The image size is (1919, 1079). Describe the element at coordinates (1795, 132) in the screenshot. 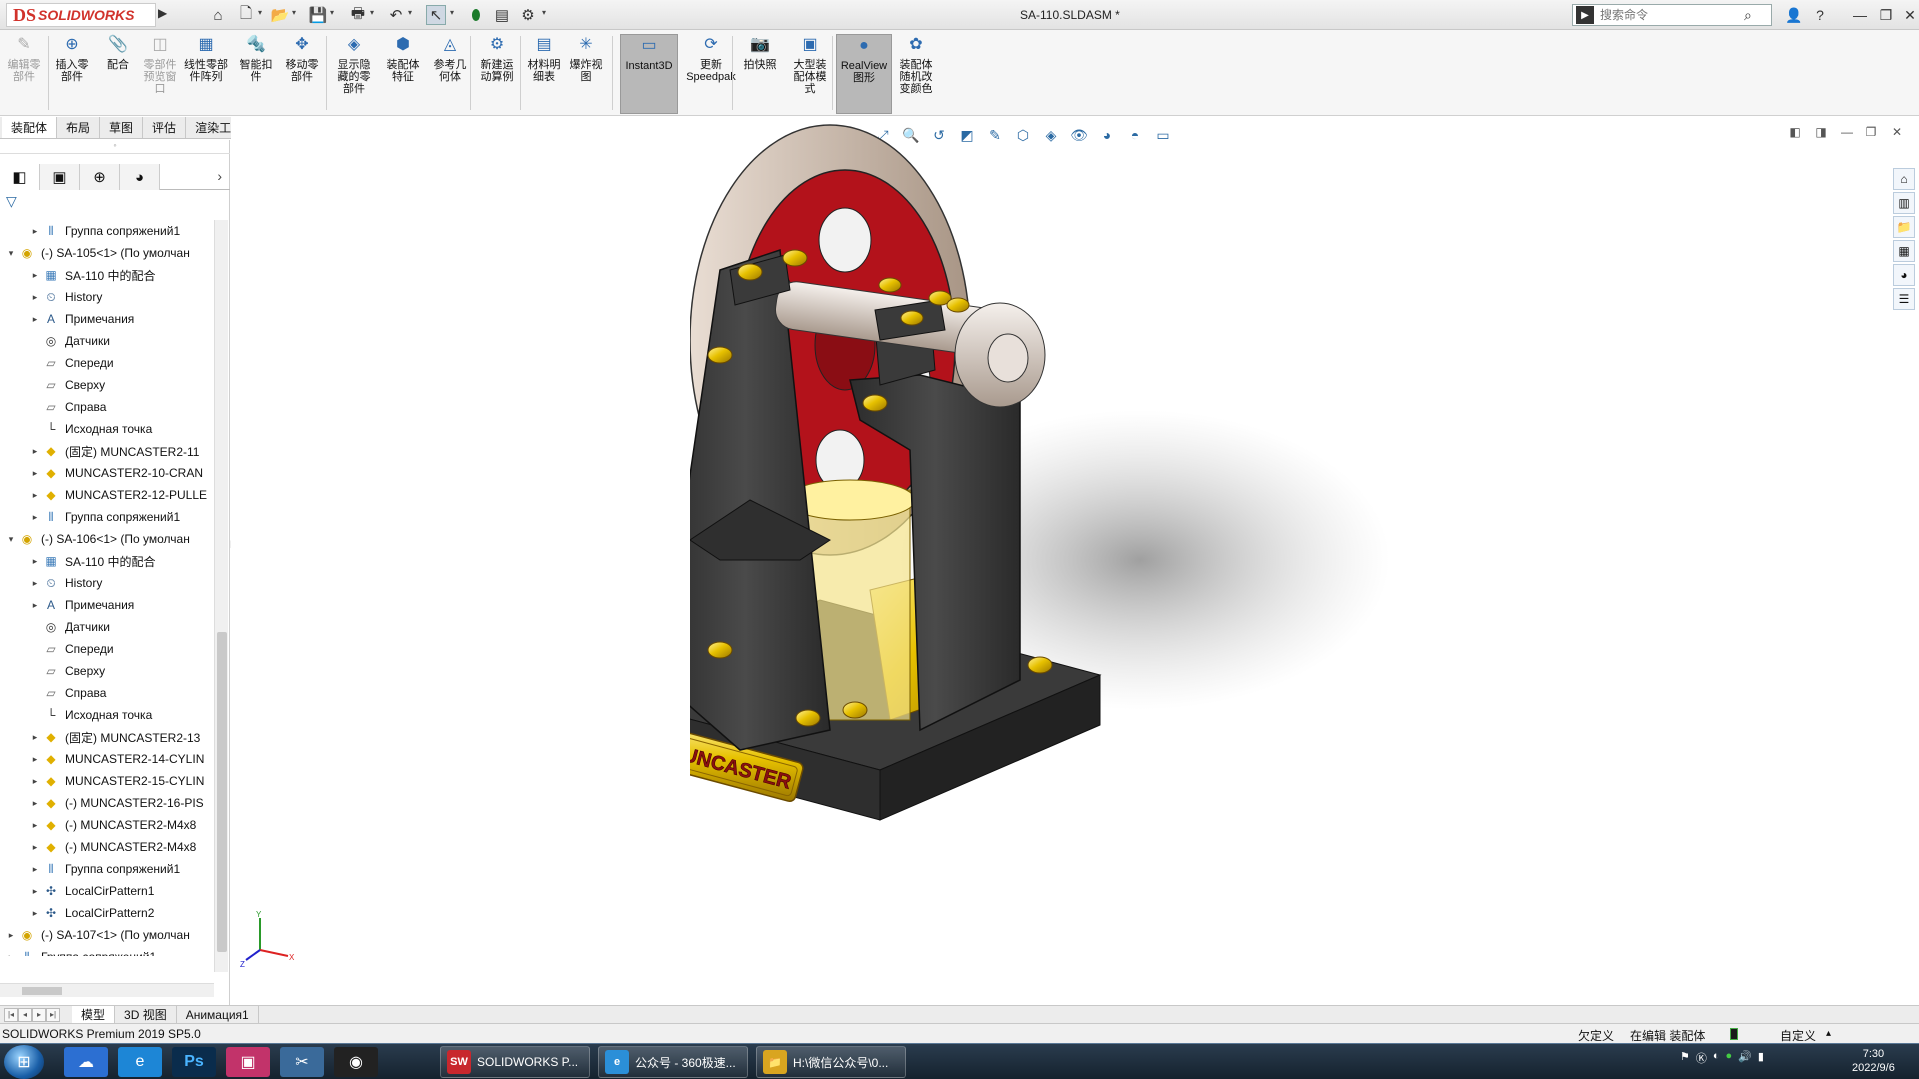

I see `viewport-tile-left-icon: ◧` at that location.